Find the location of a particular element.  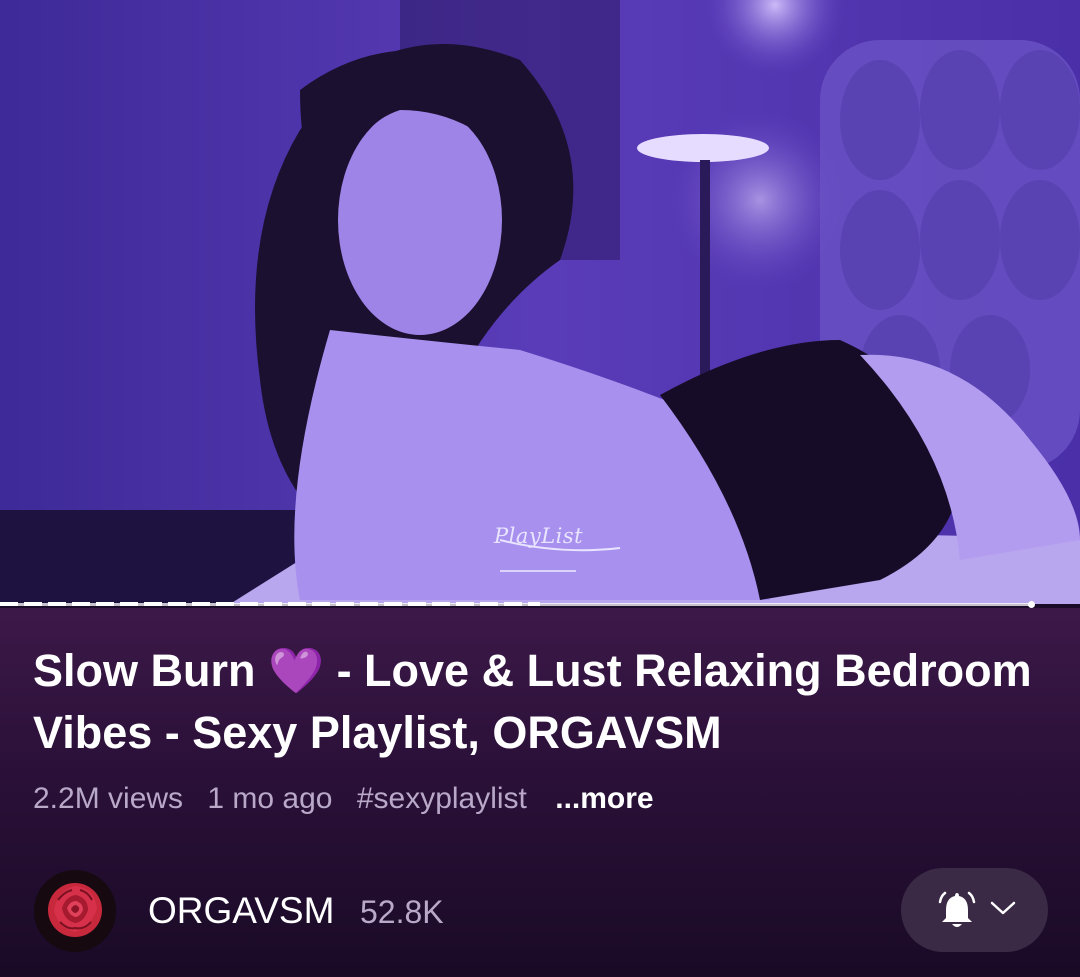

channel-name: ORGAVSM is located at coordinates (241, 911).